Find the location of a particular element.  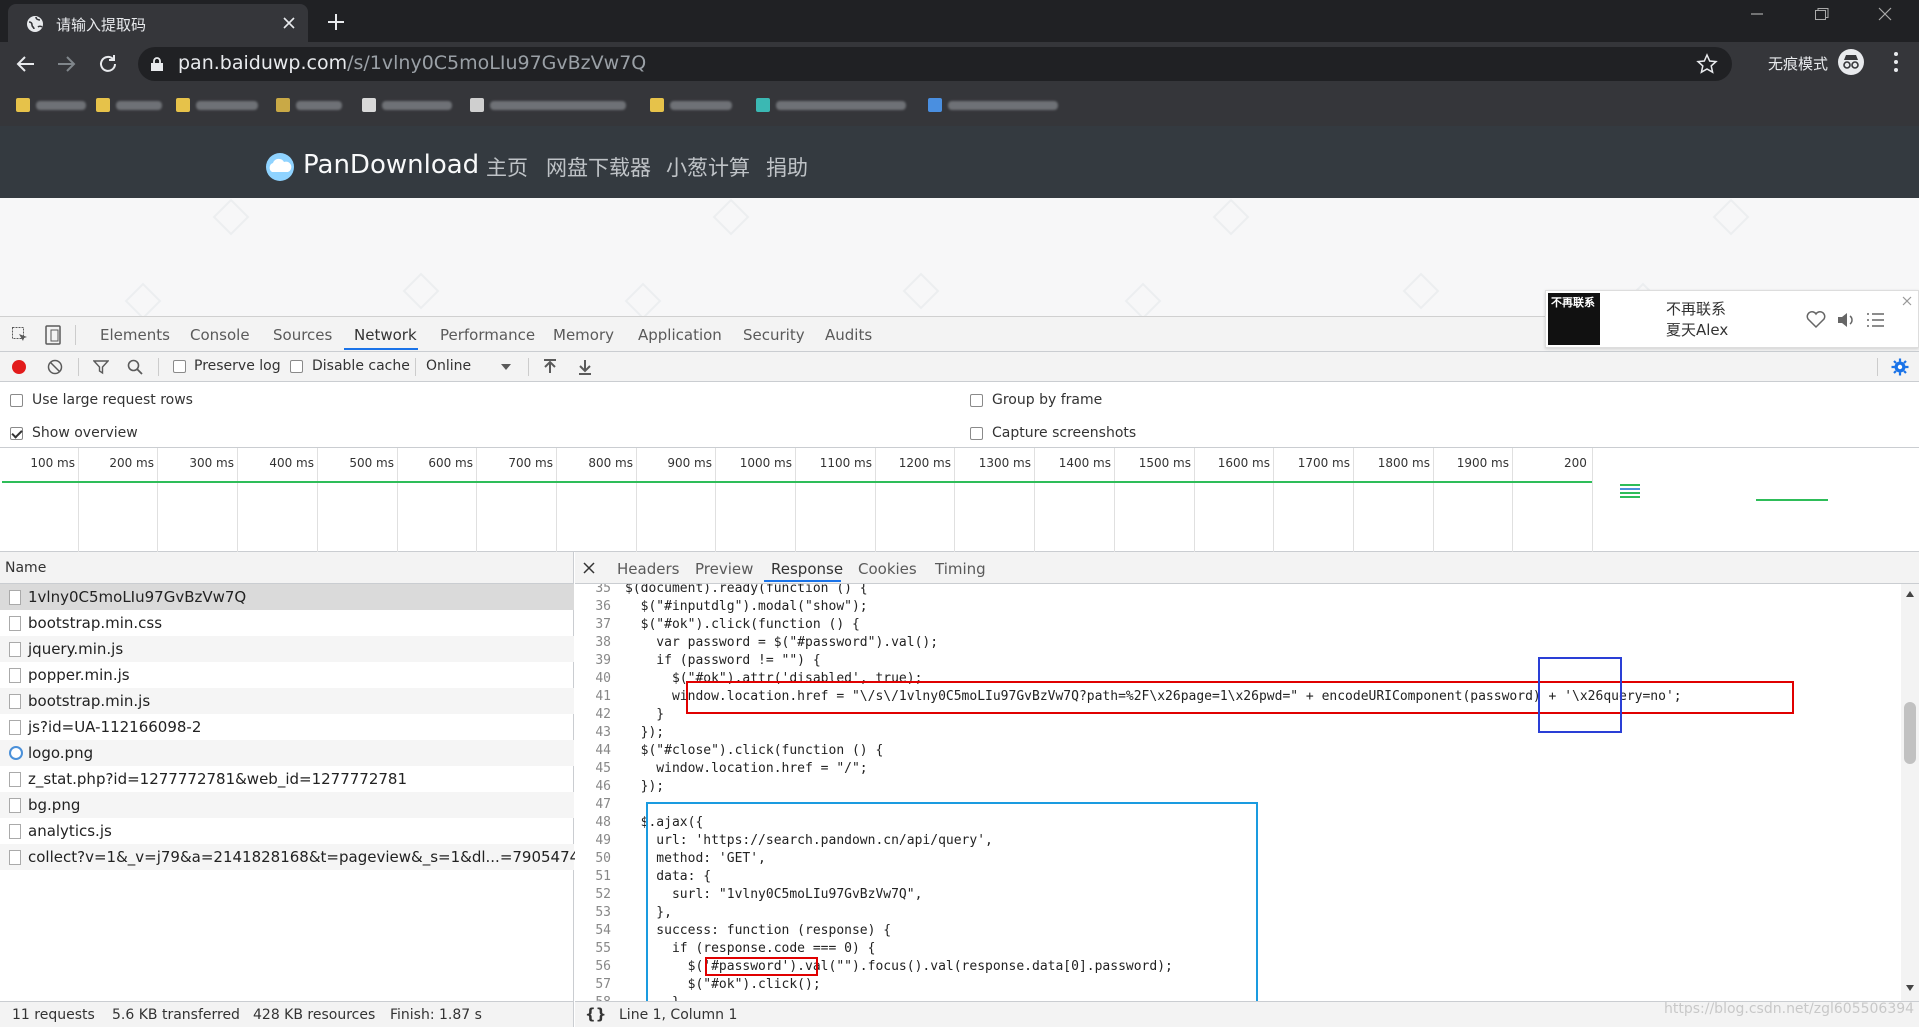

record-icon is located at coordinates (19, 367).